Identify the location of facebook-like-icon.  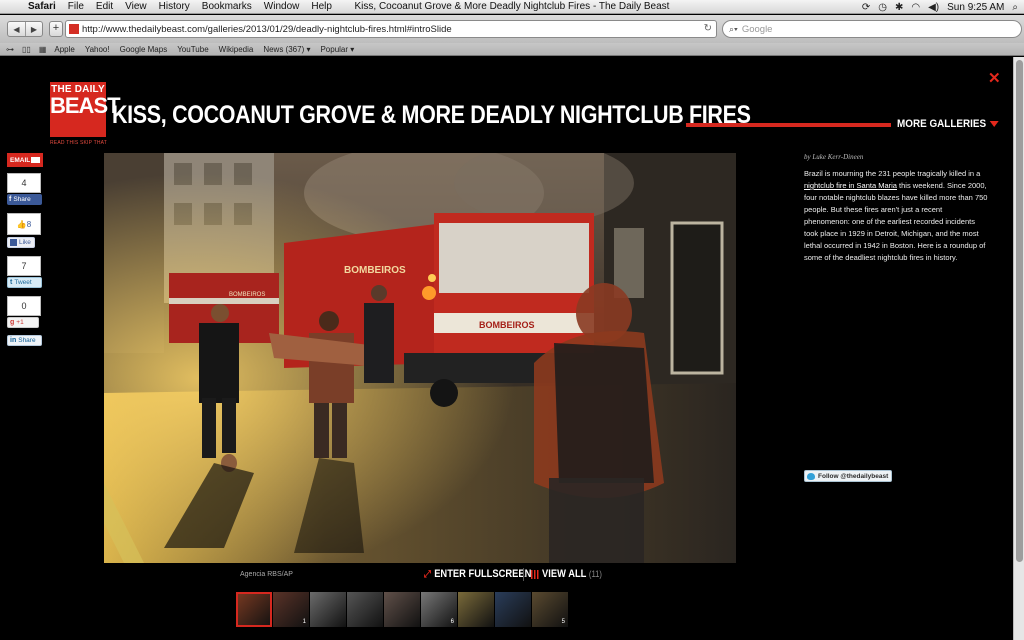
(13, 242).